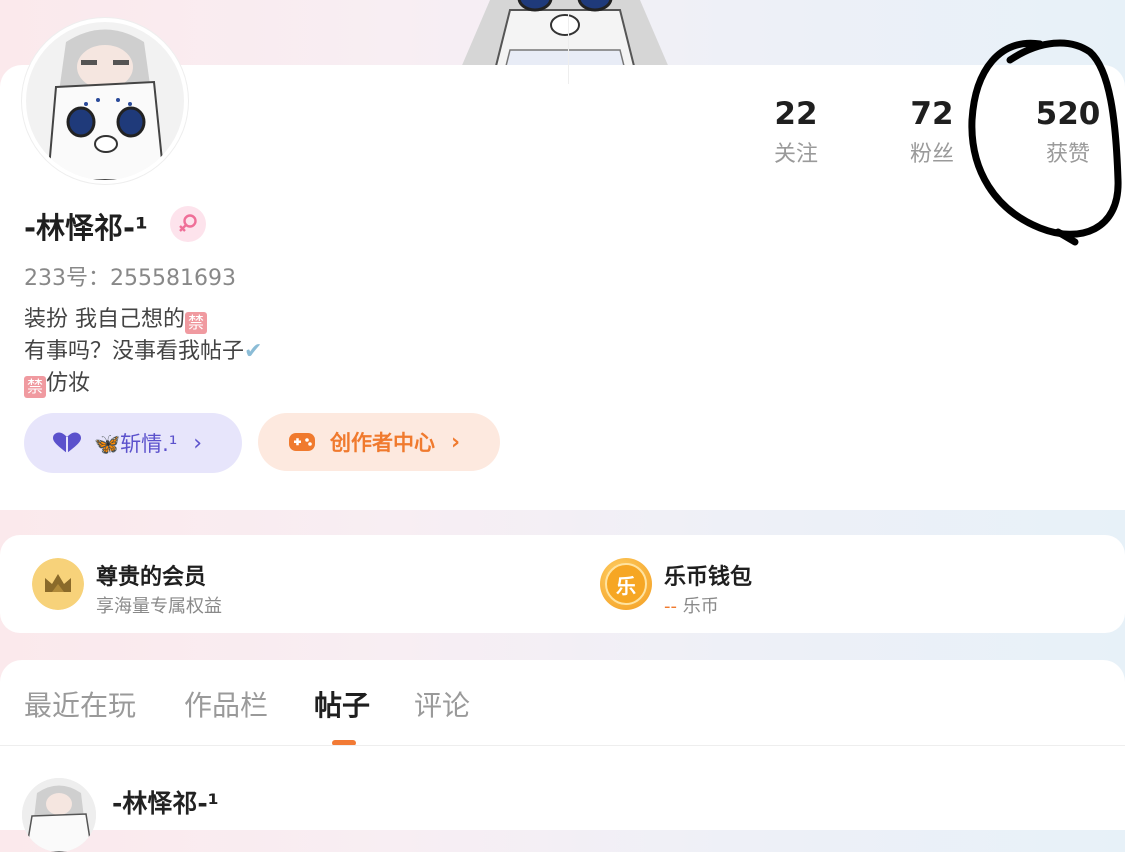 The width and height of the screenshot is (1125, 852). Describe the element at coordinates (67, 278) in the screenshot. I see `user-id-label: 233号：` at that location.